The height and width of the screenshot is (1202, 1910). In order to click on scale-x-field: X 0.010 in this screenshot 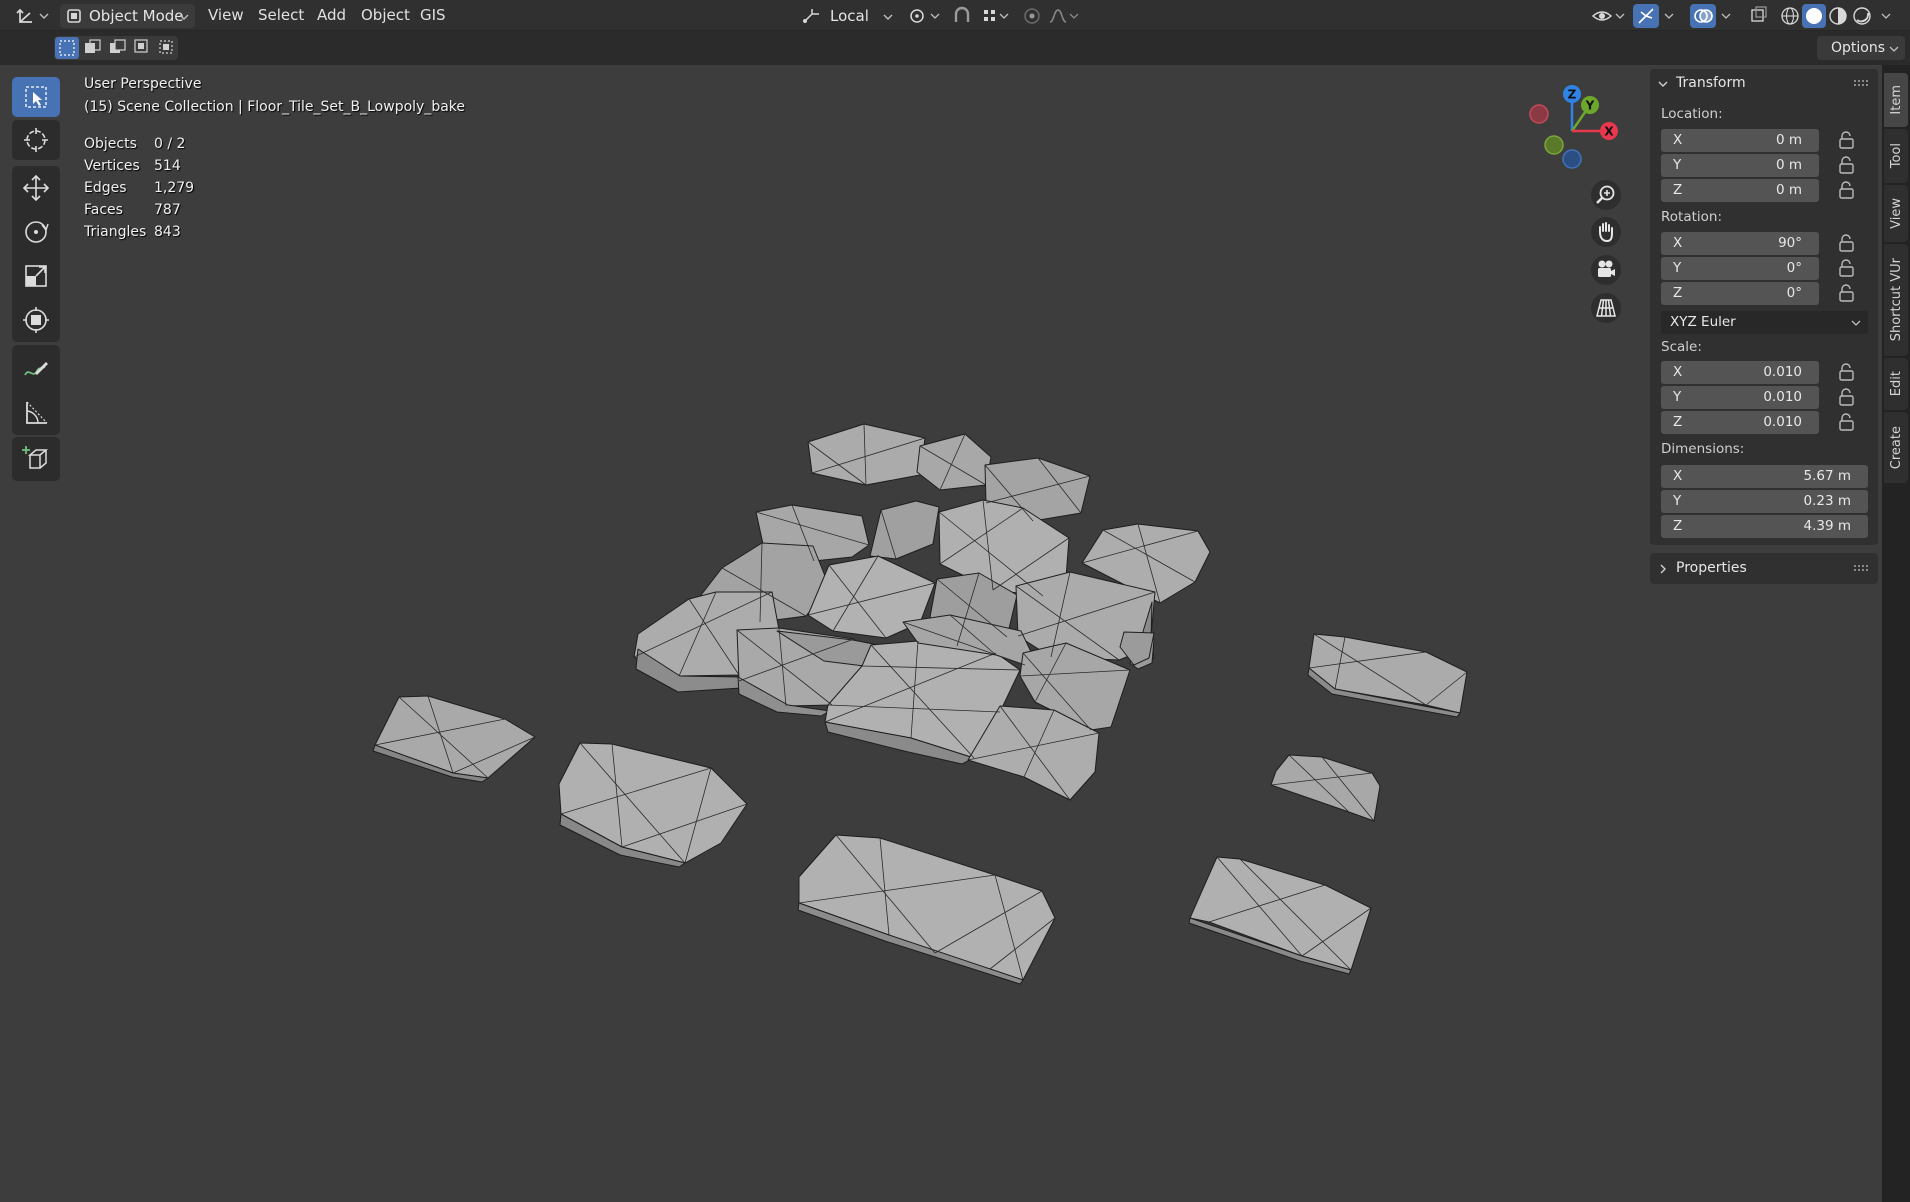, I will do `click(1740, 372)`.